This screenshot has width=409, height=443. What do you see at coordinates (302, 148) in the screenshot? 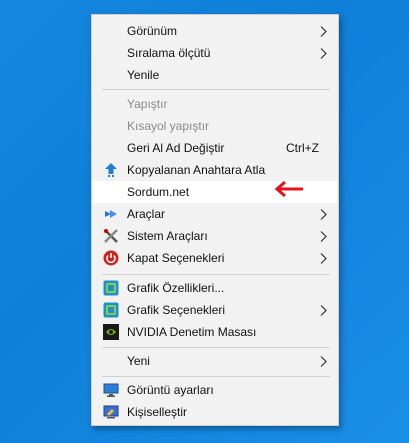
I see `shortcut-text: Ctrl+Z` at bounding box center [302, 148].